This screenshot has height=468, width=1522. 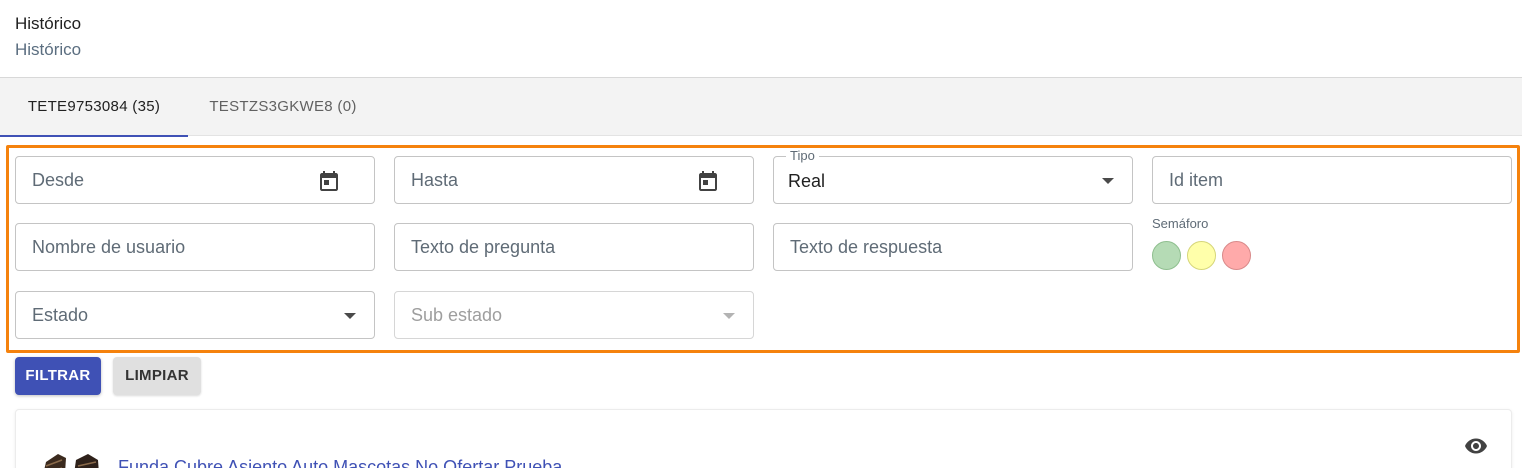 What do you see at coordinates (1332, 180) in the screenshot?
I see `id-item-input: Id item` at bounding box center [1332, 180].